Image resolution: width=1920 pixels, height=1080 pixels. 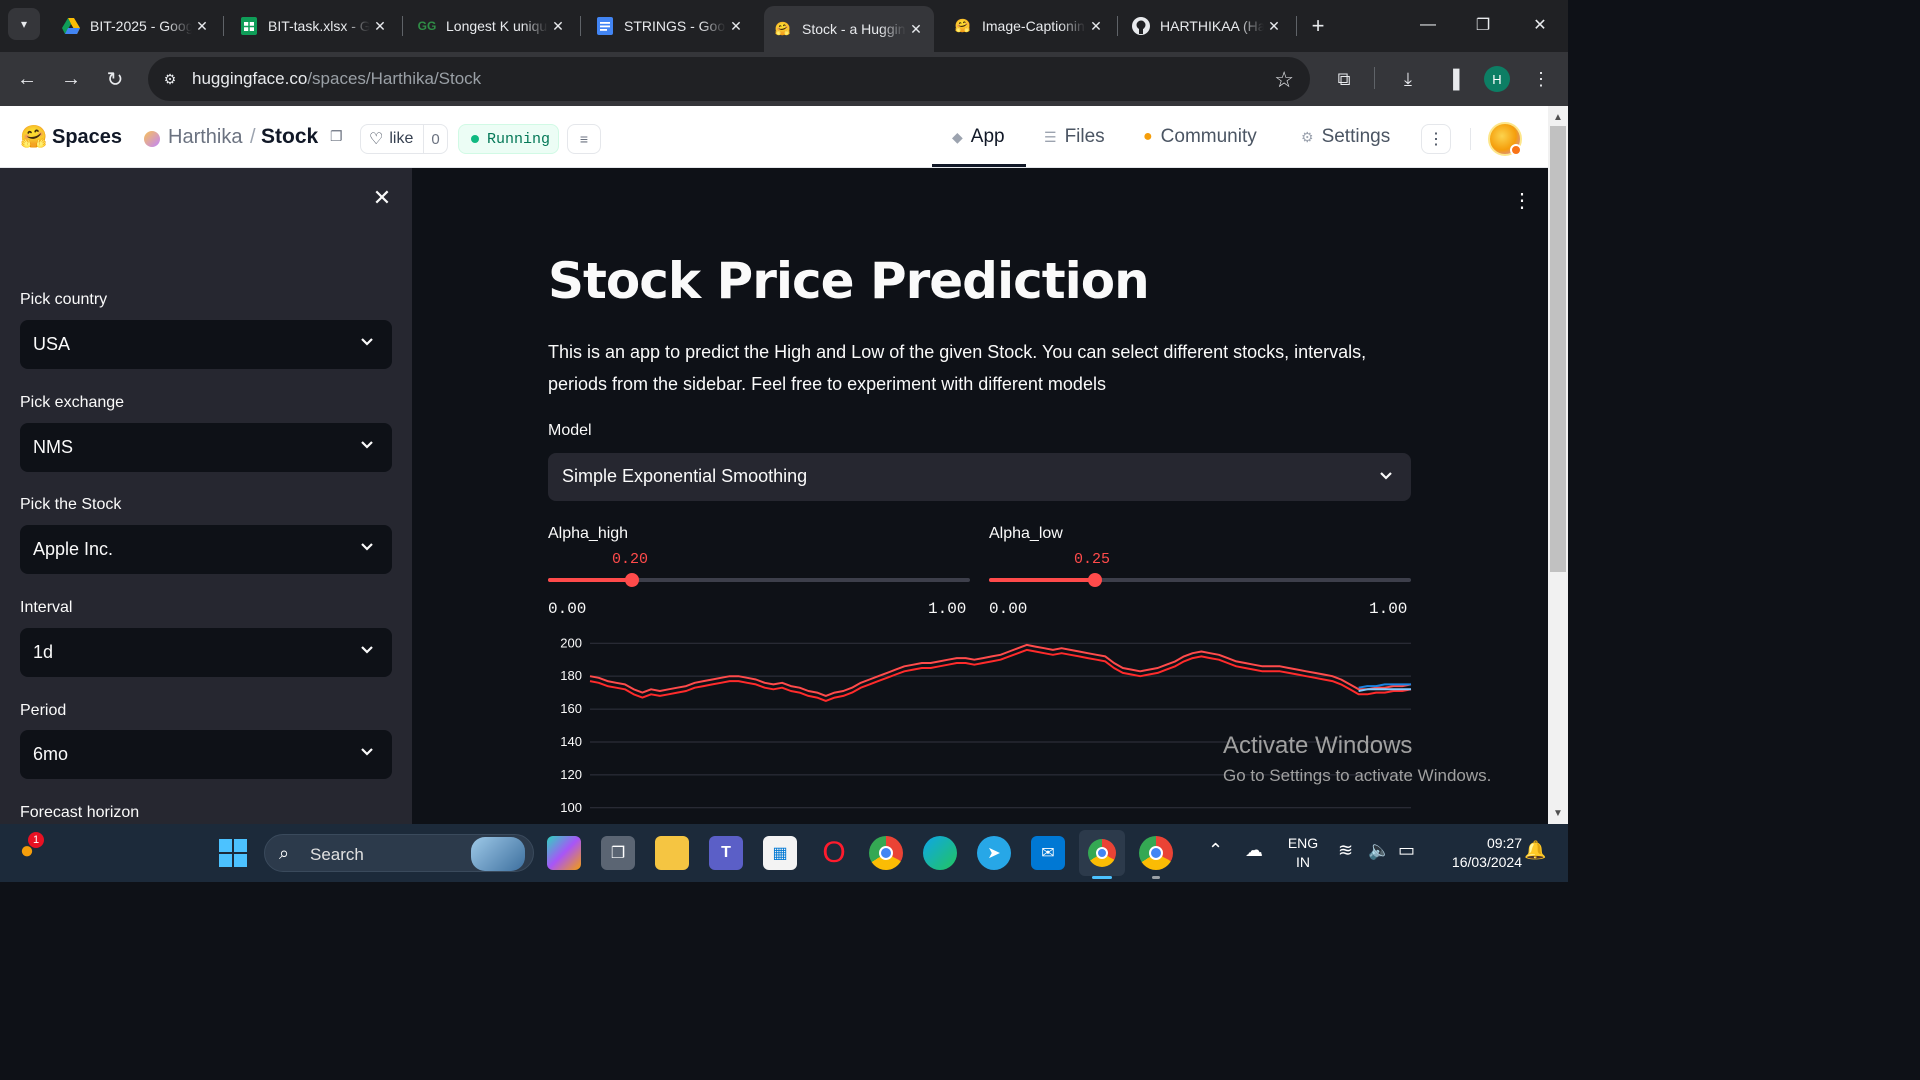 I want to click on weather-widget-icon: ● 1, so click(x=27, y=850).